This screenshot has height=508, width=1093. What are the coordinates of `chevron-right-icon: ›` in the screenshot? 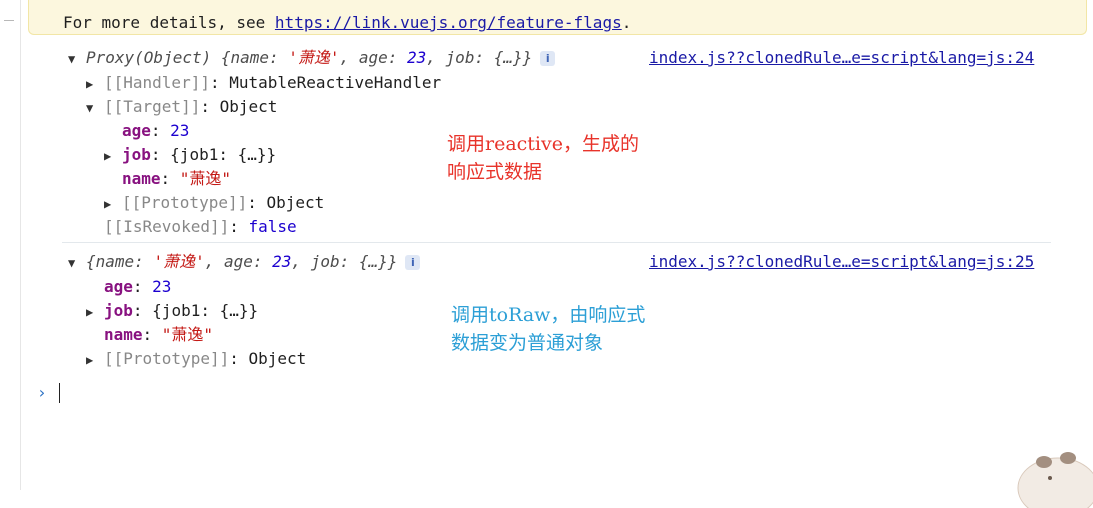 It's located at (42, 392).